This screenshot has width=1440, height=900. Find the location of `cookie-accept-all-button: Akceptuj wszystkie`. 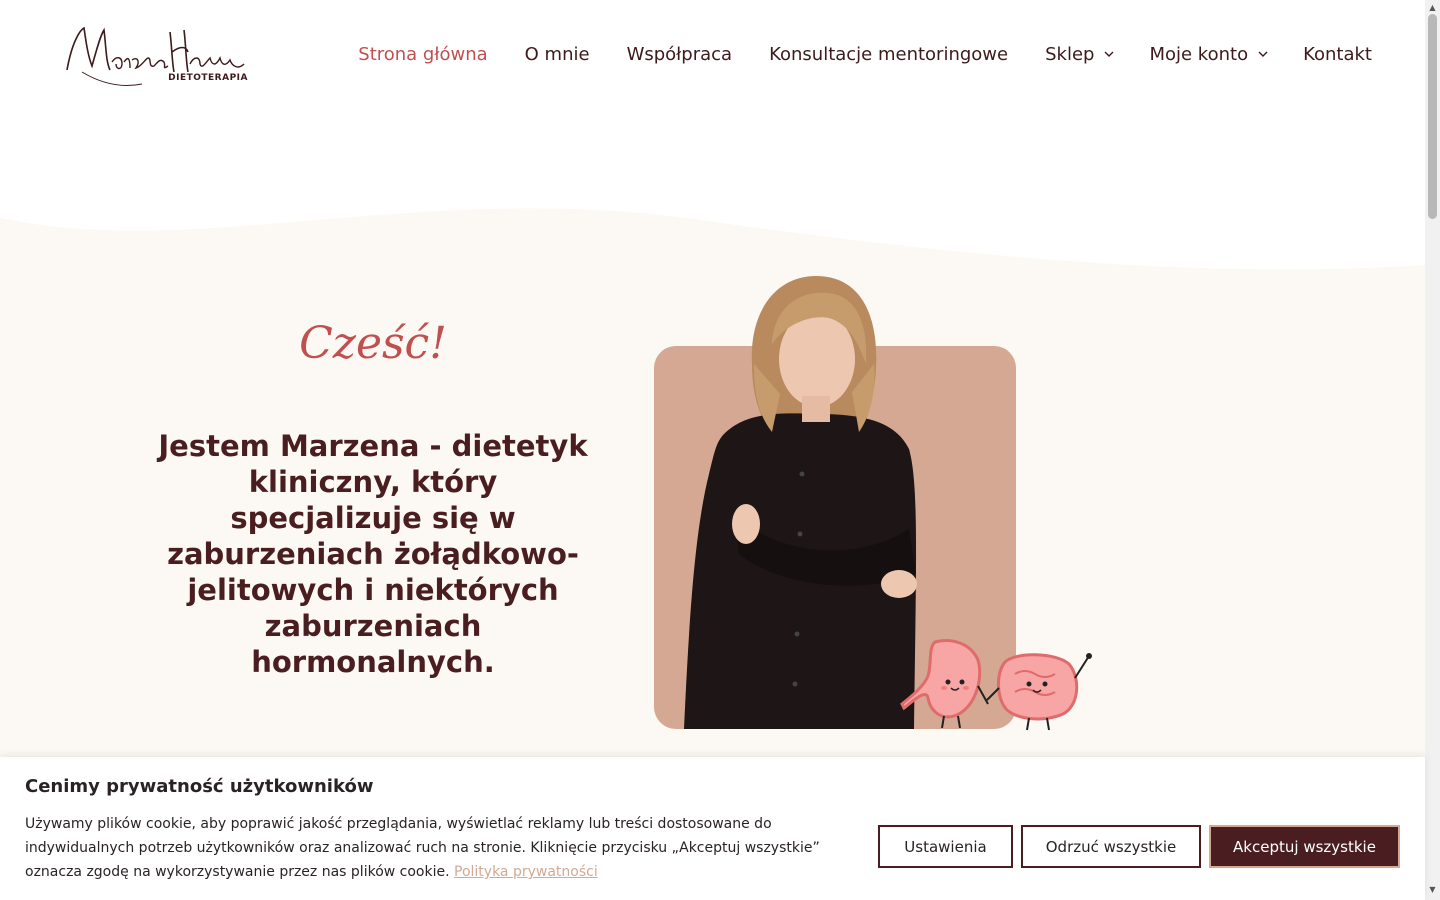

cookie-accept-all-button: Akceptuj wszystkie is located at coordinates (1304, 846).